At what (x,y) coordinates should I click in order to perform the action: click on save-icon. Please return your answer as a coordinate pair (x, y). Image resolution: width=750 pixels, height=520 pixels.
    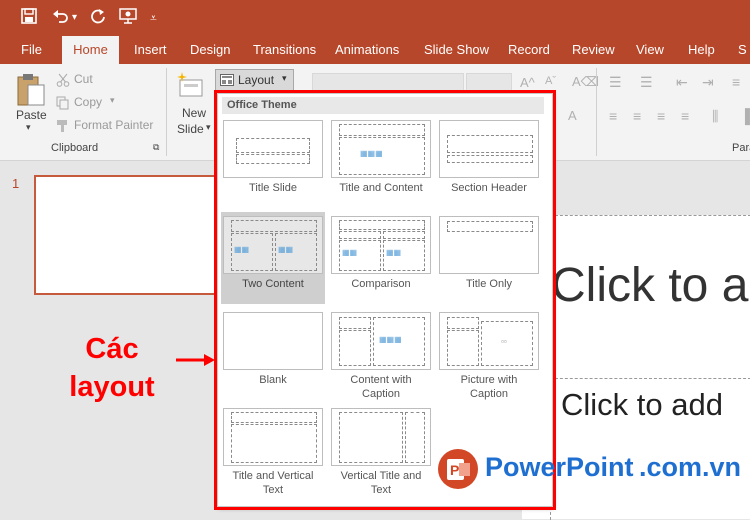
    Looking at the image, I should click on (29, 16).